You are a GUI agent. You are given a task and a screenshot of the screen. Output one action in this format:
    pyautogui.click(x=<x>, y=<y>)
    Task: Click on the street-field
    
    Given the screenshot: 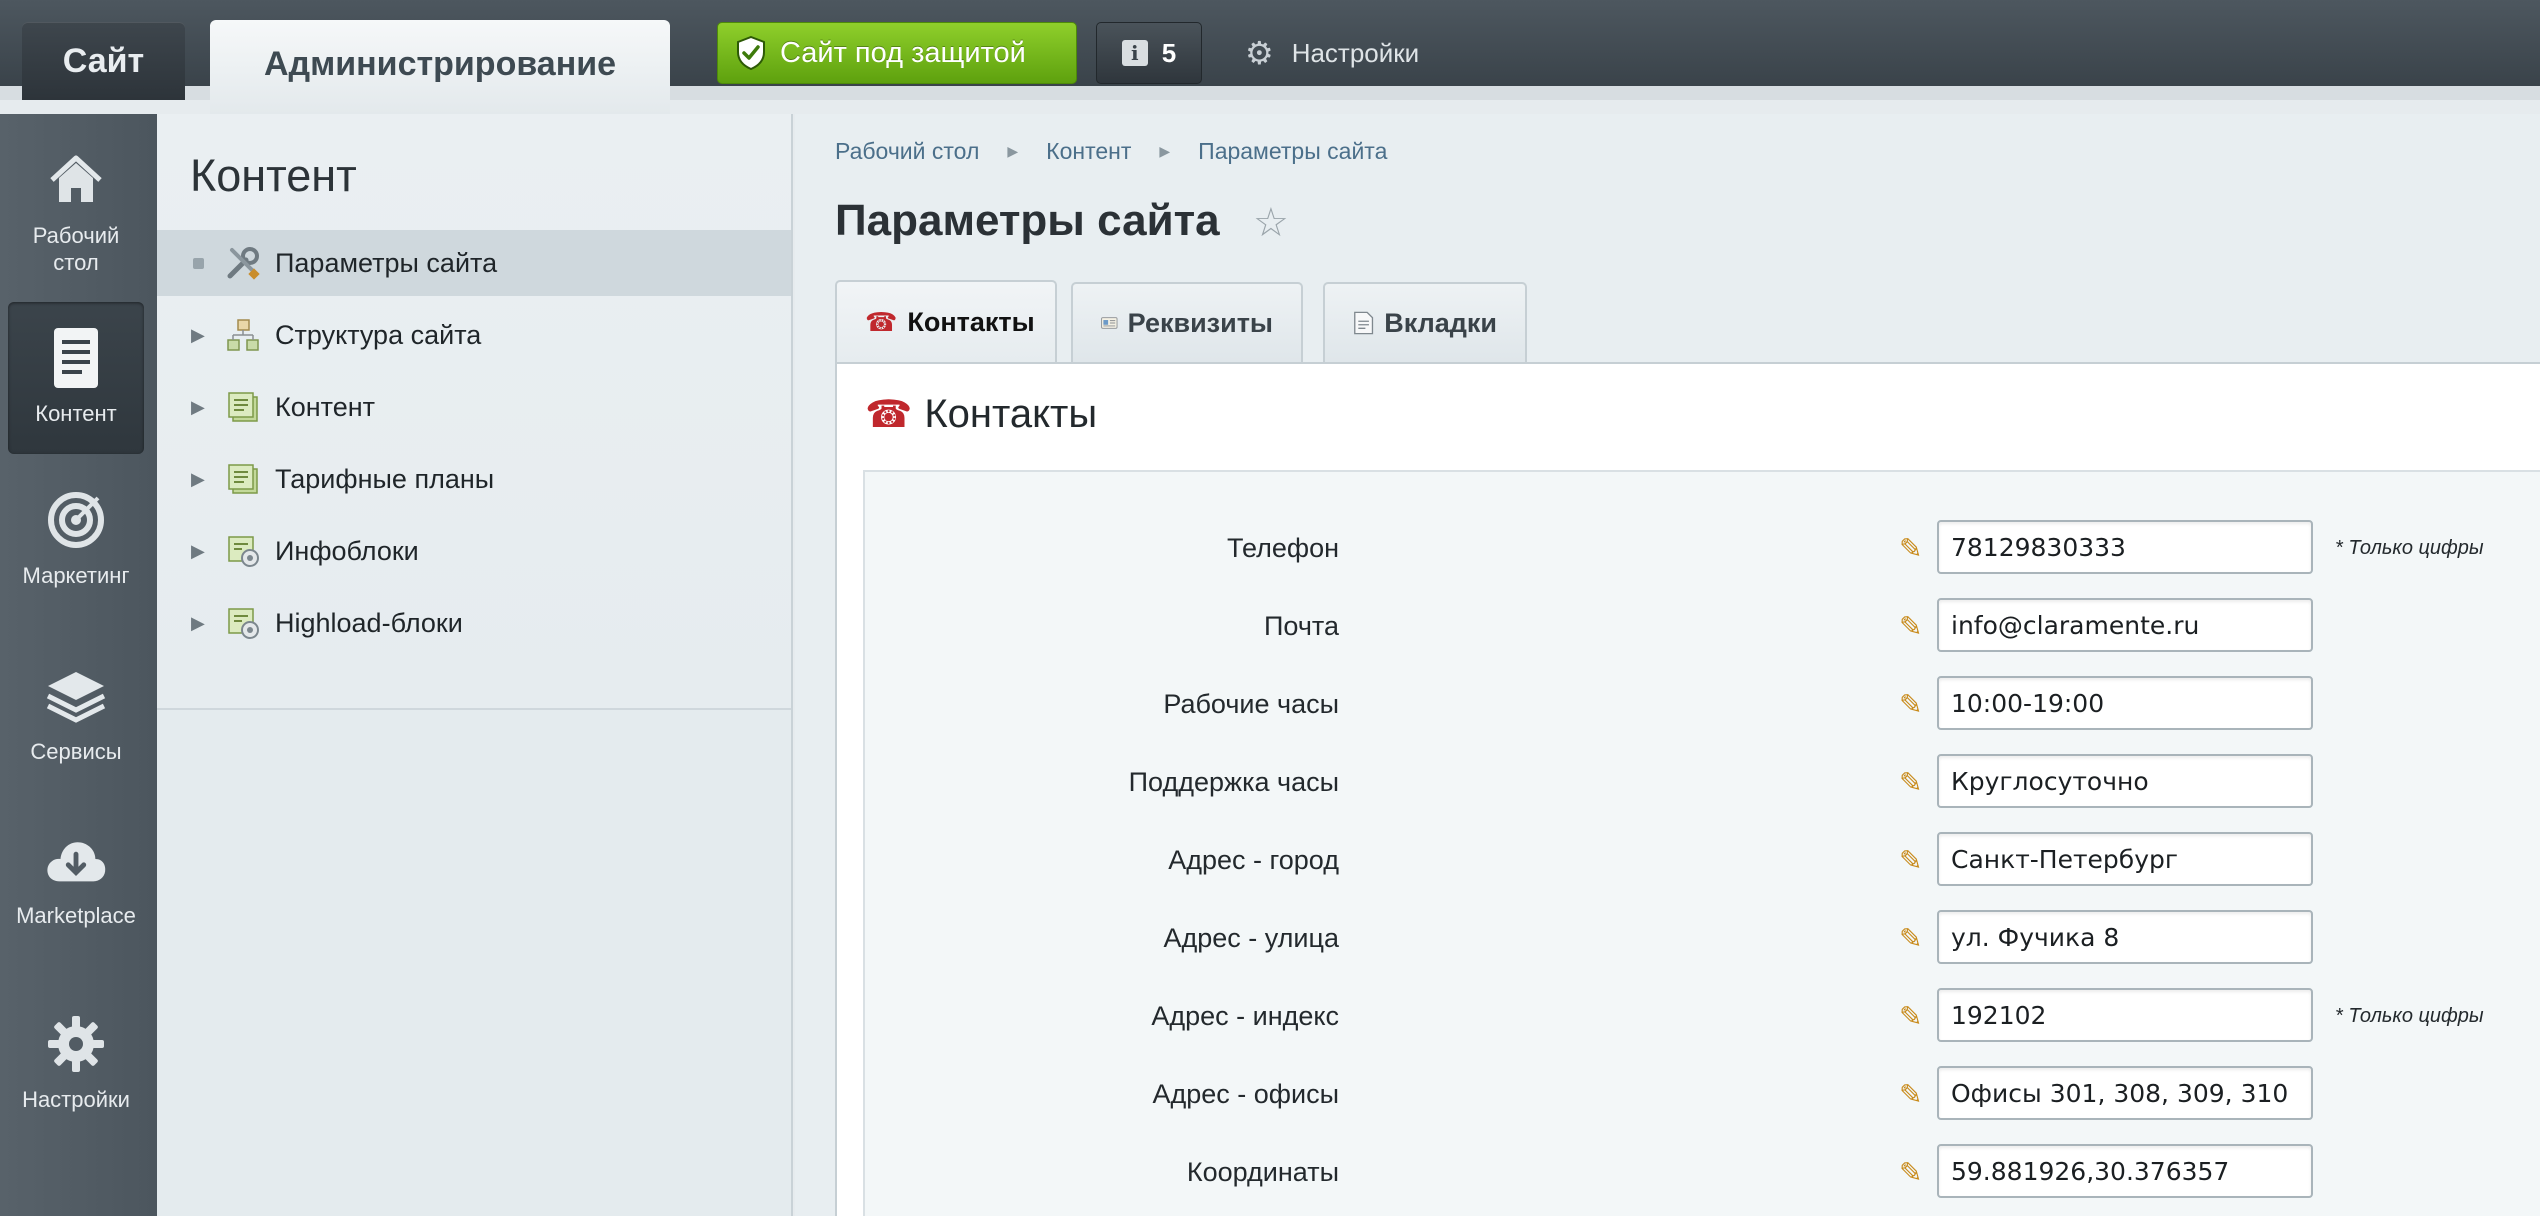 What is the action you would take?
    pyautogui.click(x=2125, y=937)
    